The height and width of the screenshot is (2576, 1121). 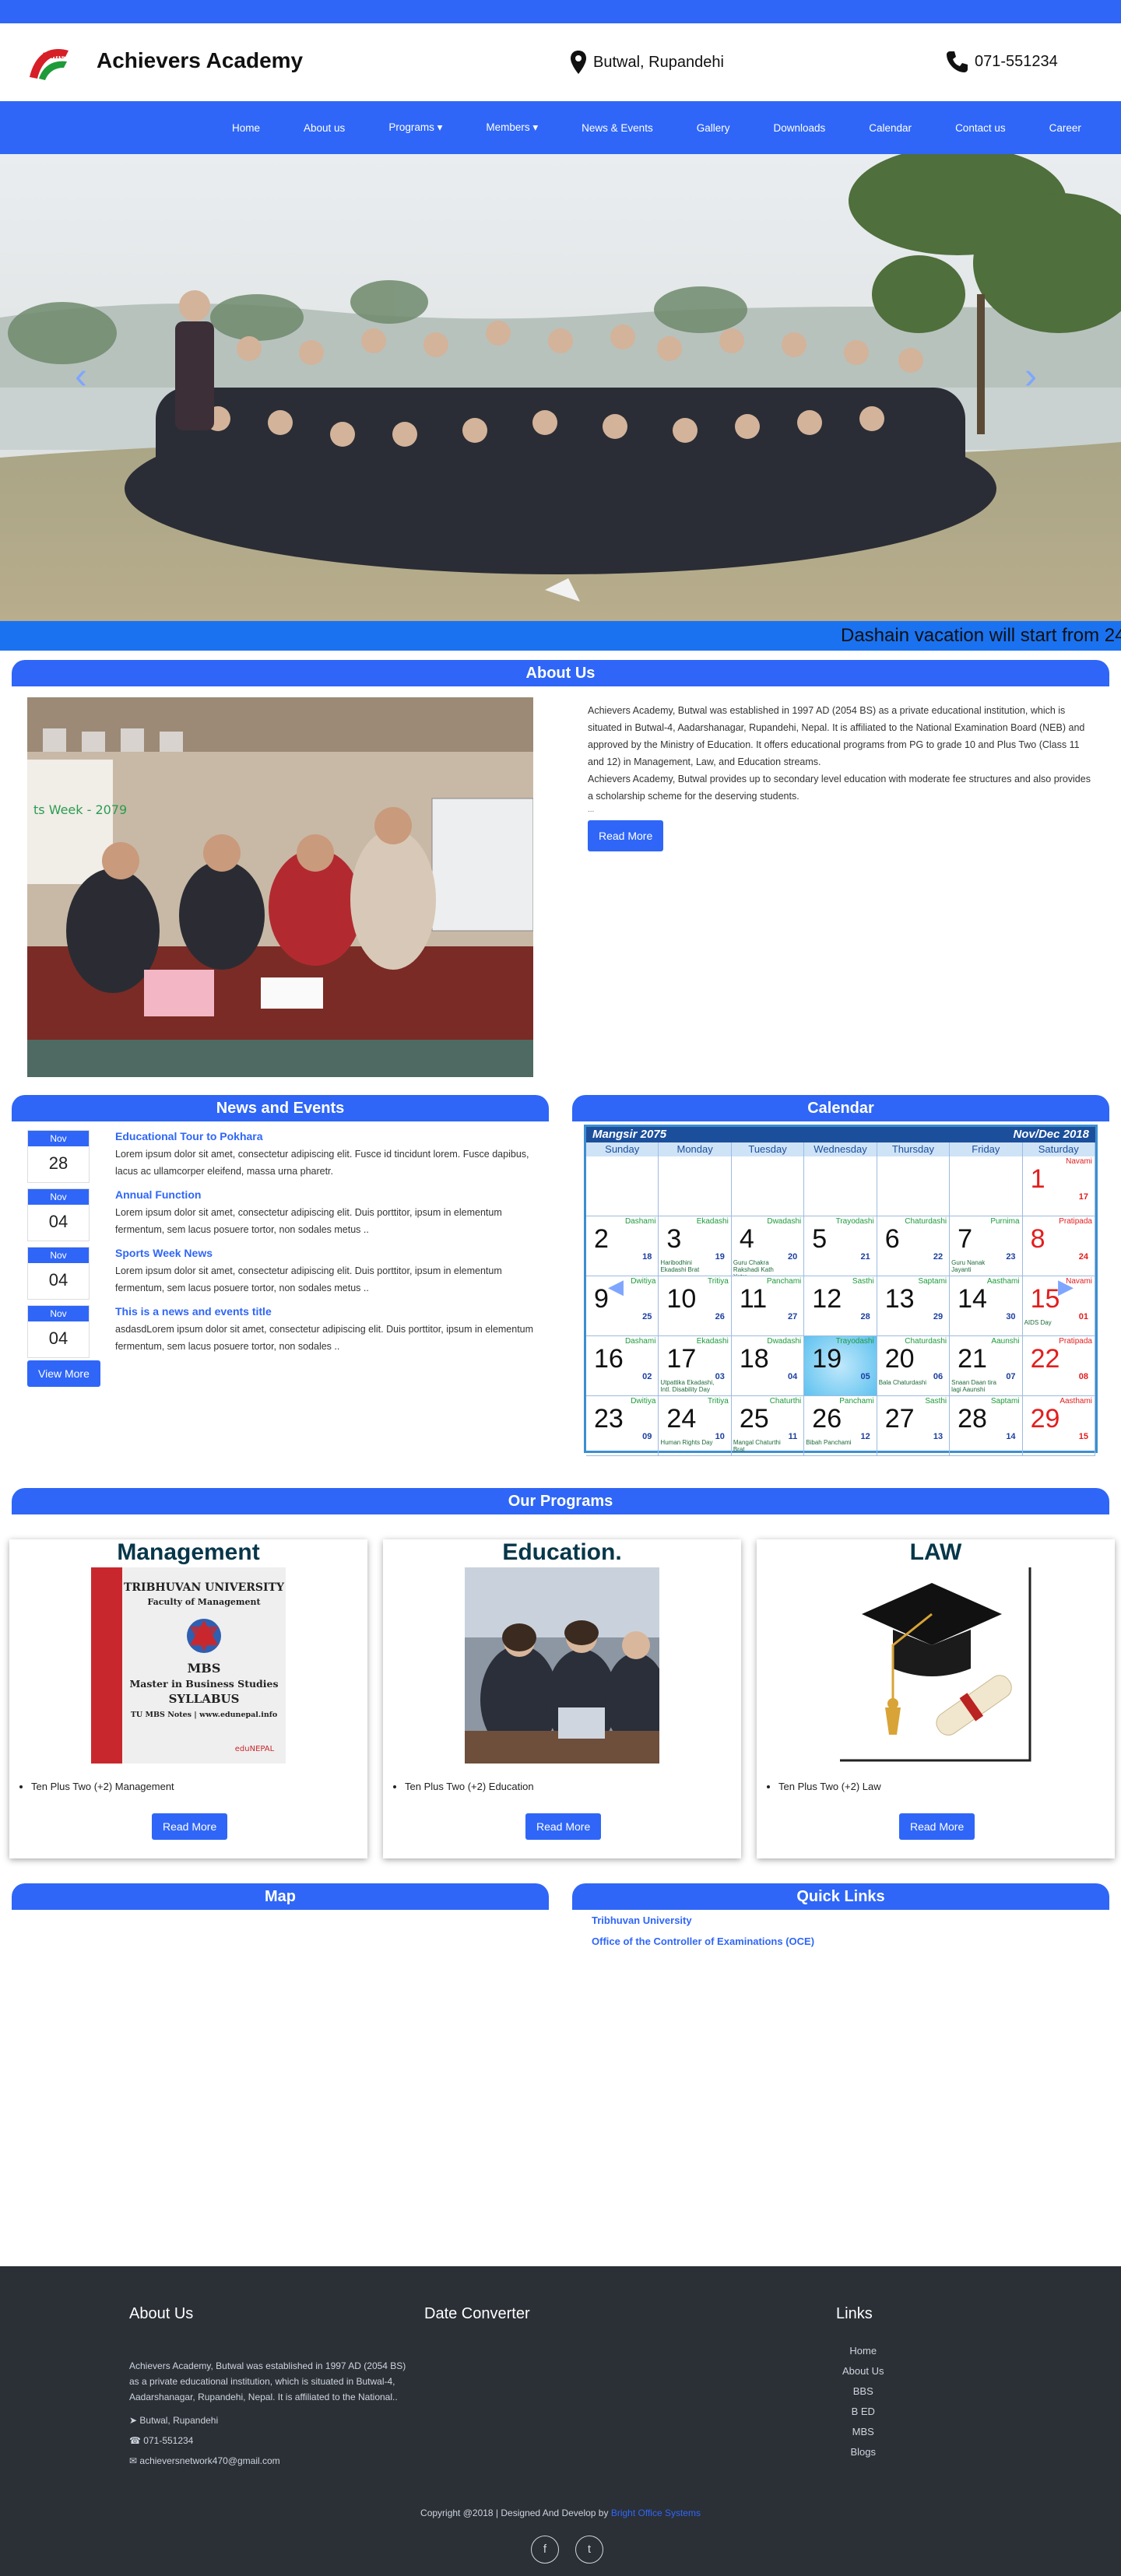 I want to click on calendar-english-date: 23, so click(x=1011, y=1257).